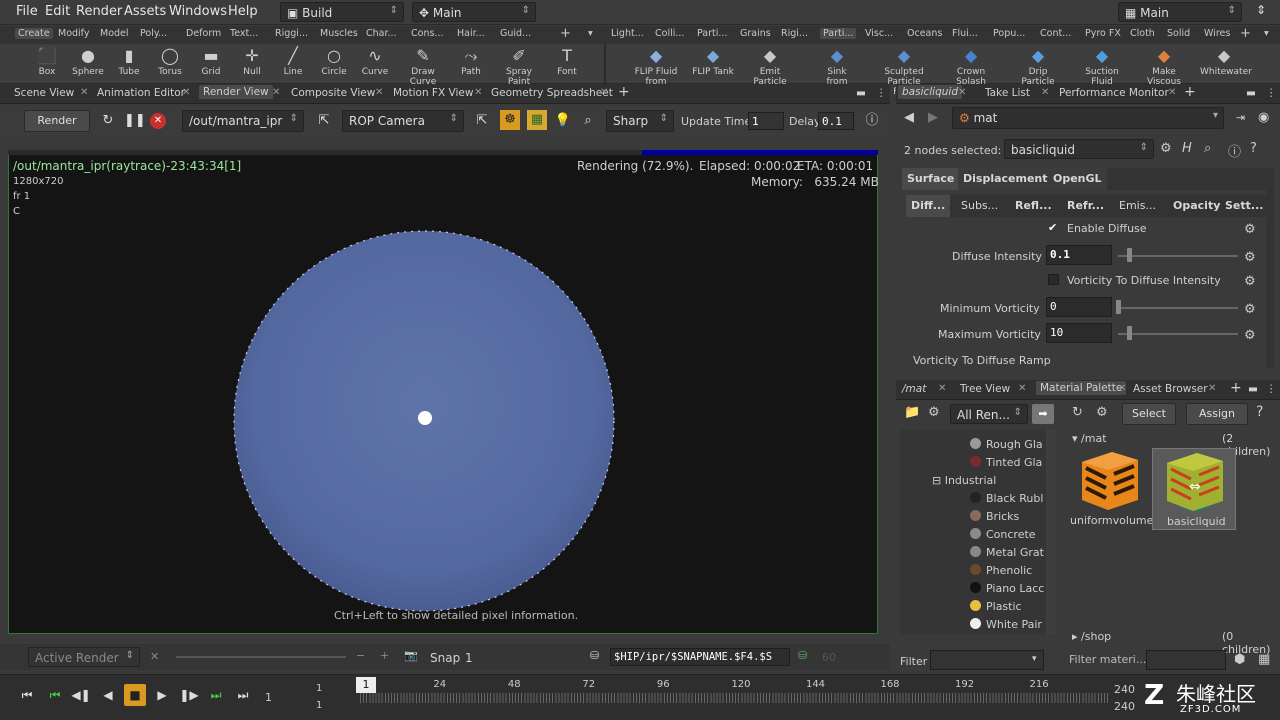  What do you see at coordinates (34, 33) in the screenshot?
I see `shelf-tab: Create` at bounding box center [34, 33].